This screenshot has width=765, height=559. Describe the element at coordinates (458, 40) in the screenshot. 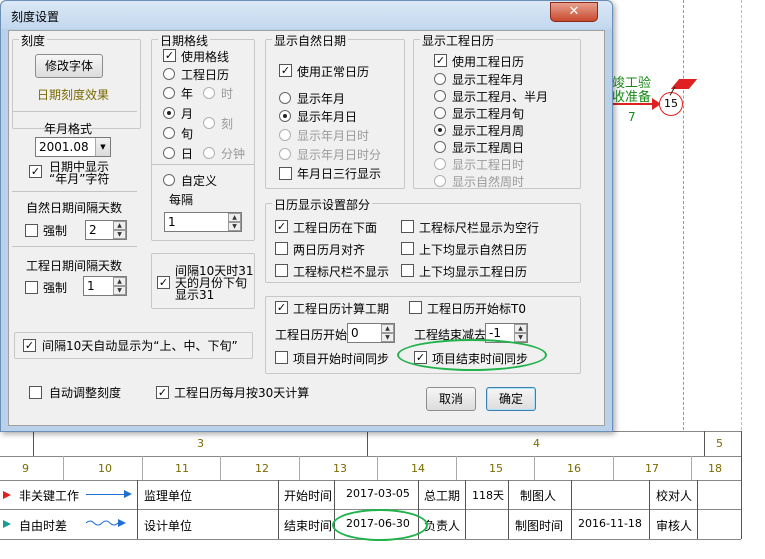

I see `group-title: 显示工程日历` at that location.